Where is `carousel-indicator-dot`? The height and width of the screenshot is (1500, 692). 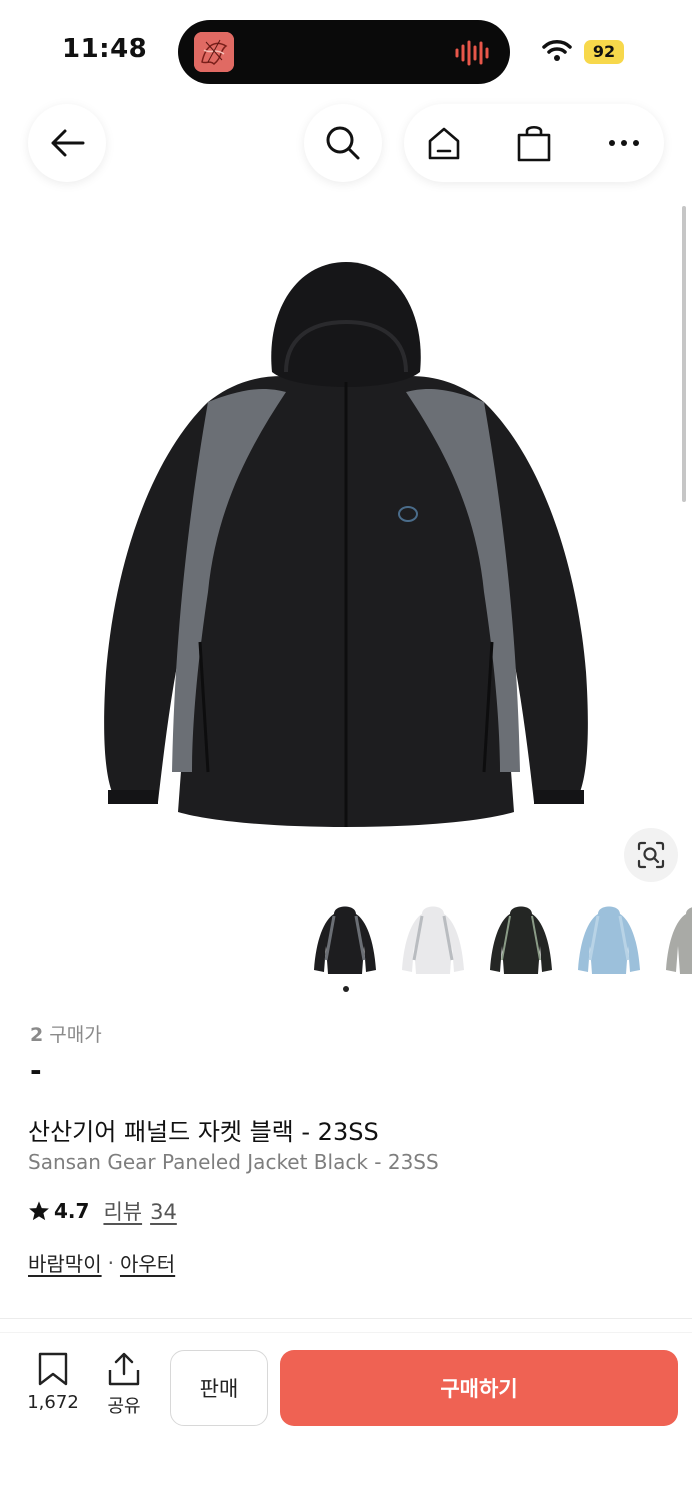
carousel-indicator-dot is located at coordinates (346, 989).